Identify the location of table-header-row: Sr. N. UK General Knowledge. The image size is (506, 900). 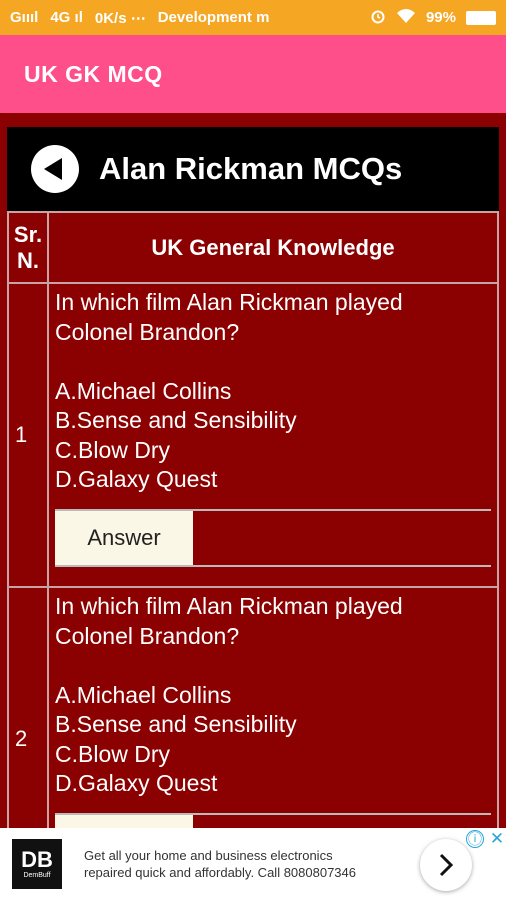
(253, 247).